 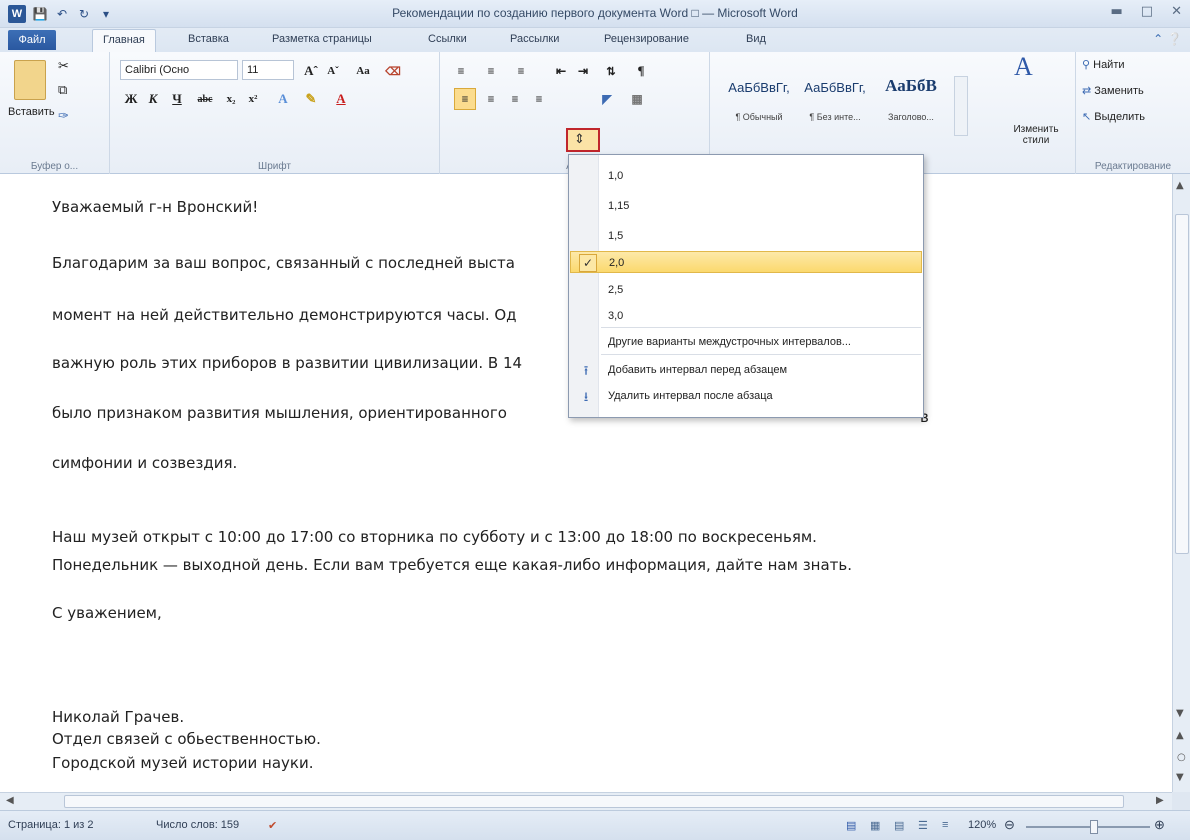 What do you see at coordinates (447, 39) in the screenshot?
I see `tab-references: Ссылки` at bounding box center [447, 39].